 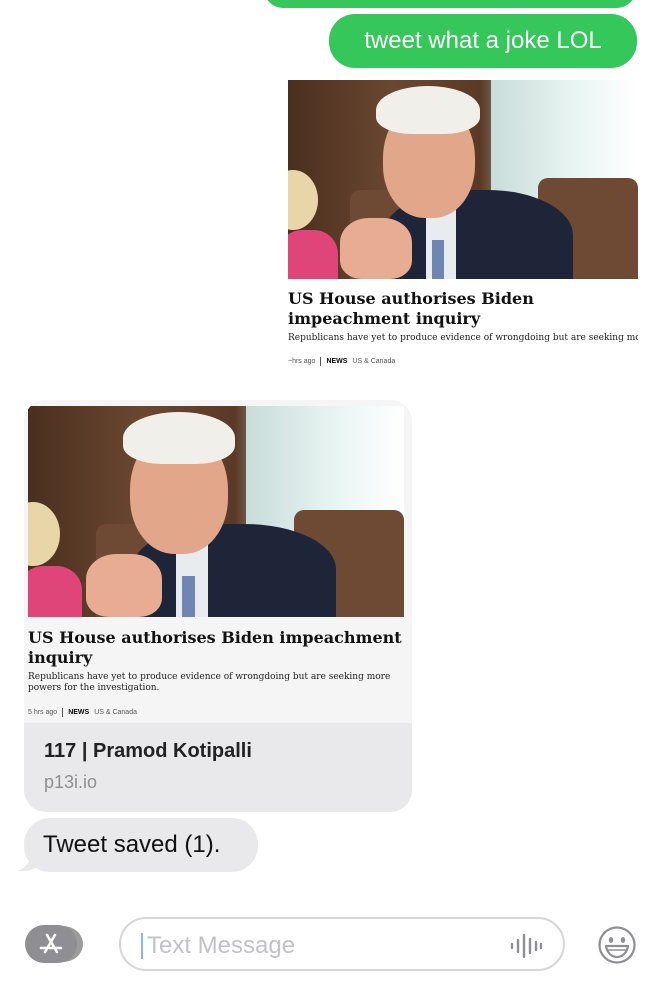 What do you see at coordinates (526, 946) in the screenshot?
I see `microphone-waveform-icon` at bounding box center [526, 946].